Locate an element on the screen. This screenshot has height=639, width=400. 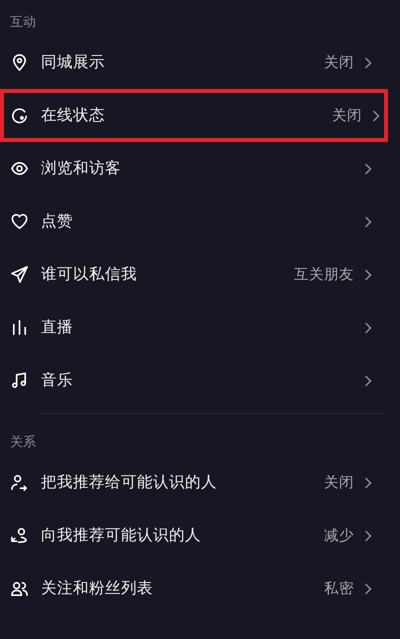
heart-icon is located at coordinates (19, 221).